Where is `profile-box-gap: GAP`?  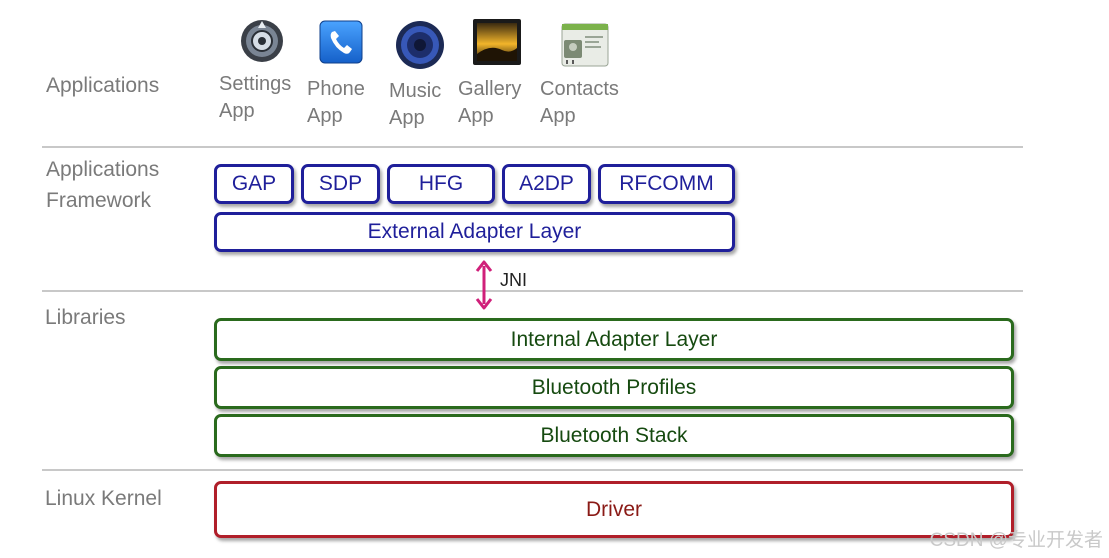
profile-box-gap: GAP is located at coordinates (254, 184).